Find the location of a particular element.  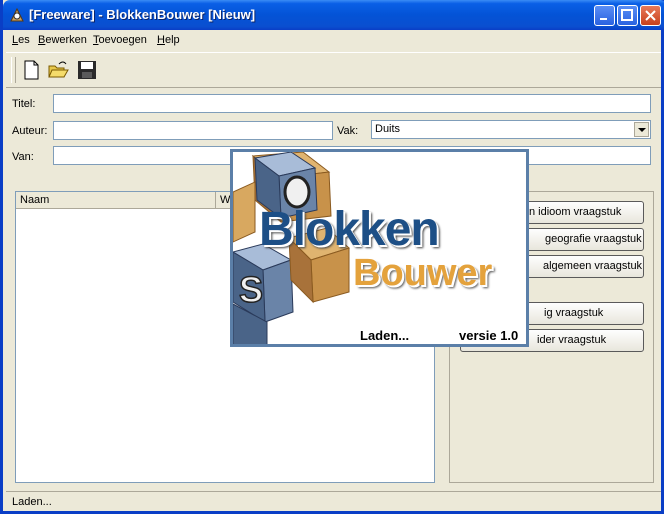

minimize-icon is located at coordinates (603, 19).